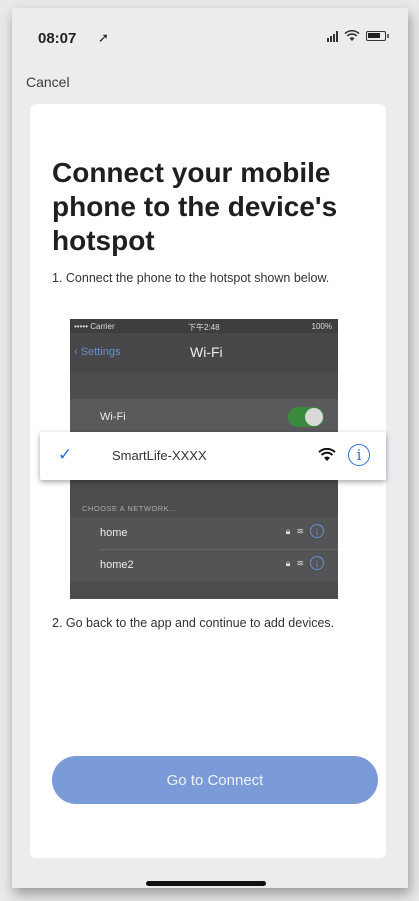  What do you see at coordinates (159, 455) in the screenshot?
I see `hotspot-ssid: SmartLife-XXXX` at bounding box center [159, 455].